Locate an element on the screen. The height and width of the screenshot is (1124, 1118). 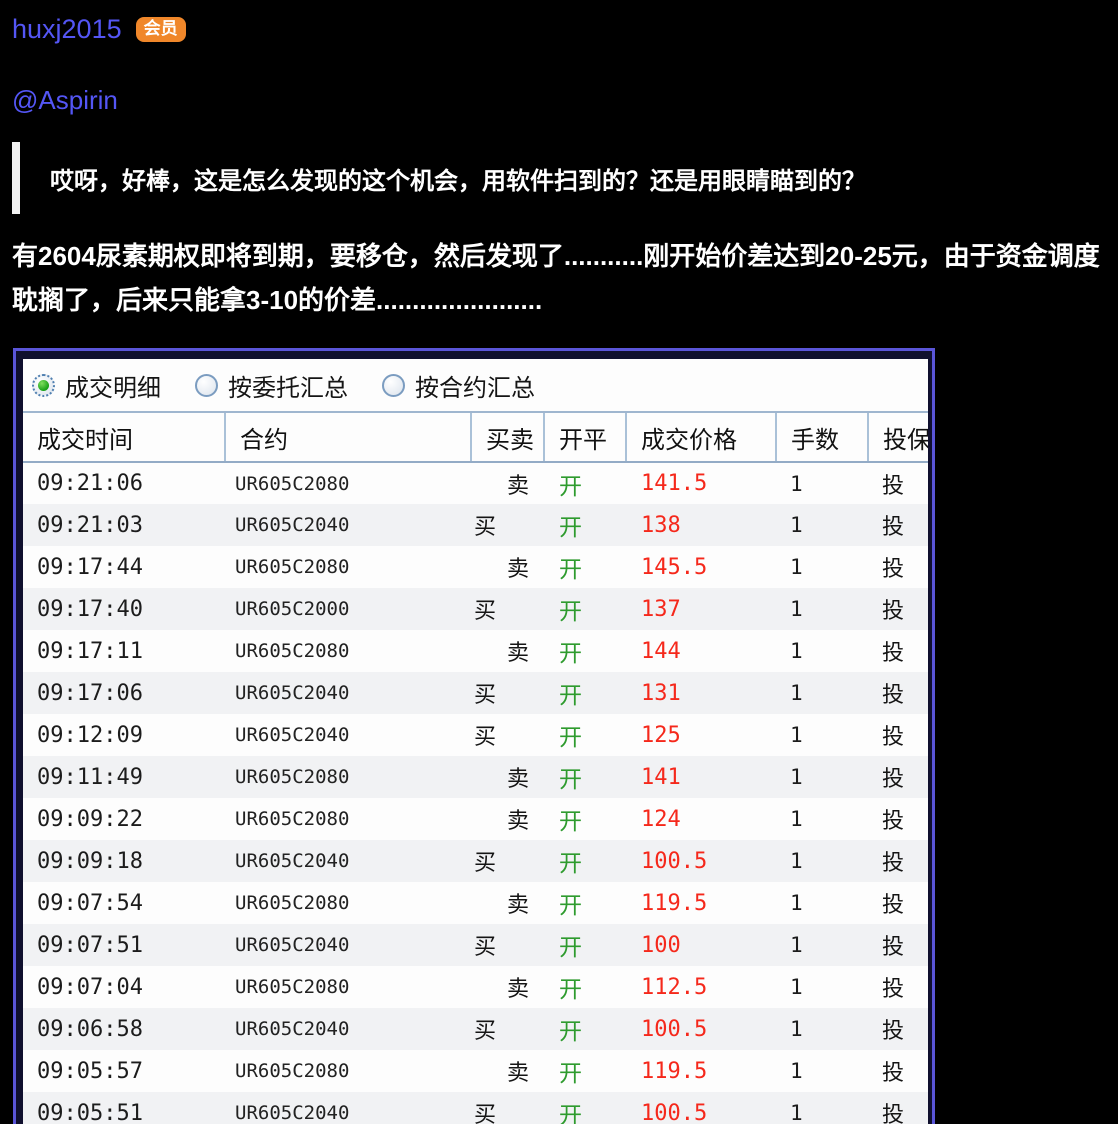
fill-row: 09:17:11 UR605C2080 卖开 144 1 投 is located at coordinates (475, 651).